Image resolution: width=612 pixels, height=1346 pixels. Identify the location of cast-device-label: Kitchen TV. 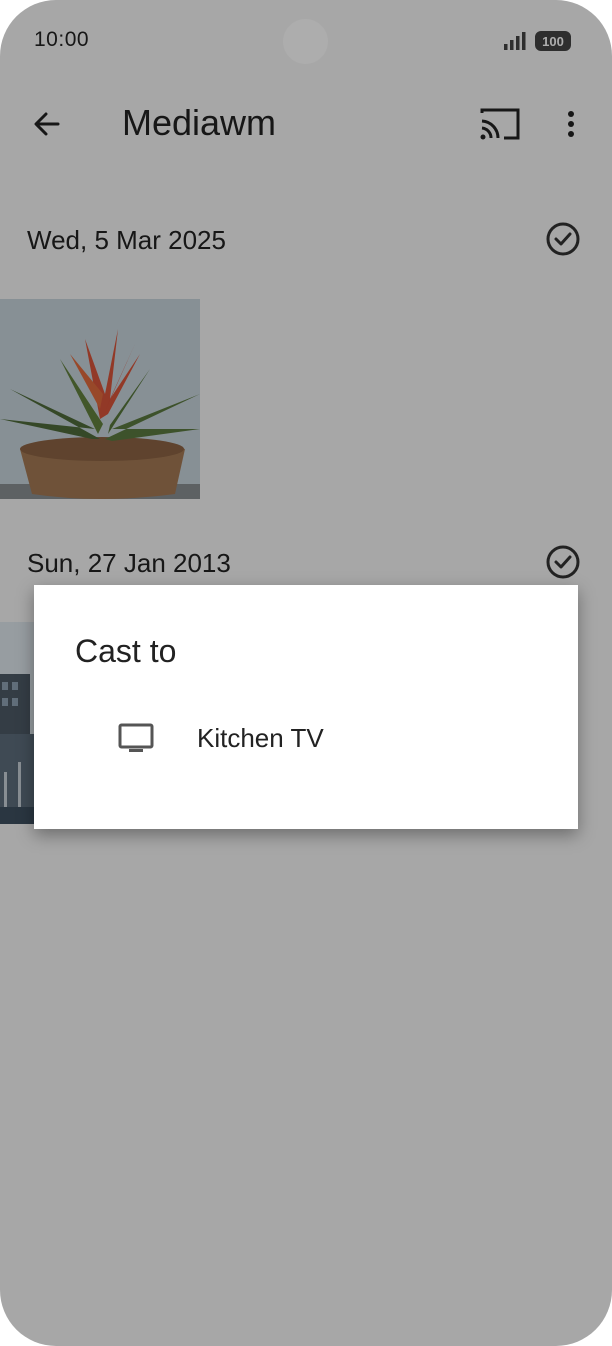
(260, 738).